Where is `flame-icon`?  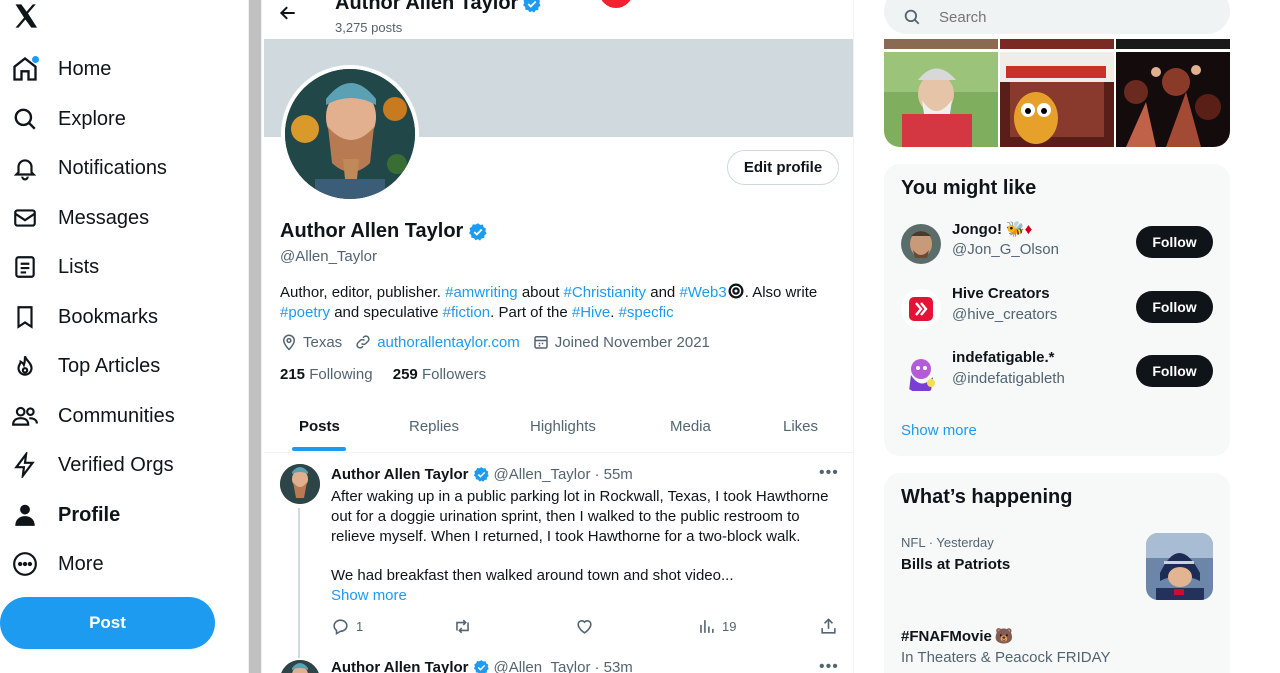 flame-icon is located at coordinates (25, 366).